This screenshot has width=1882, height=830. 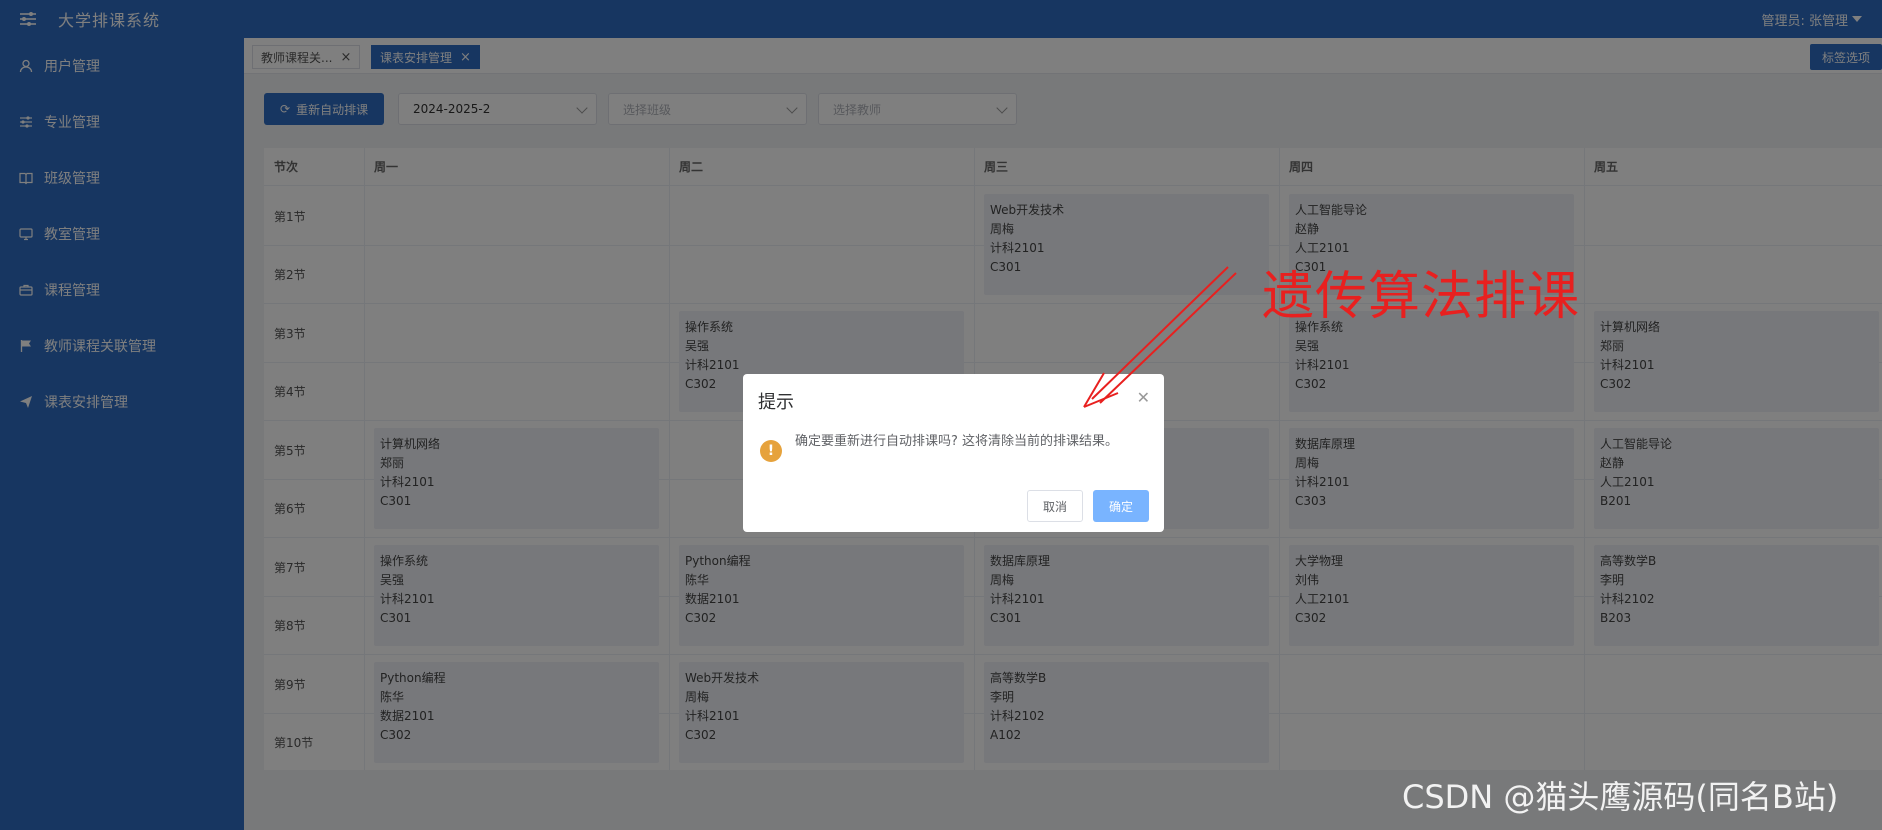 What do you see at coordinates (771, 451) in the screenshot?
I see `warning-icon: !` at bounding box center [771, 451].